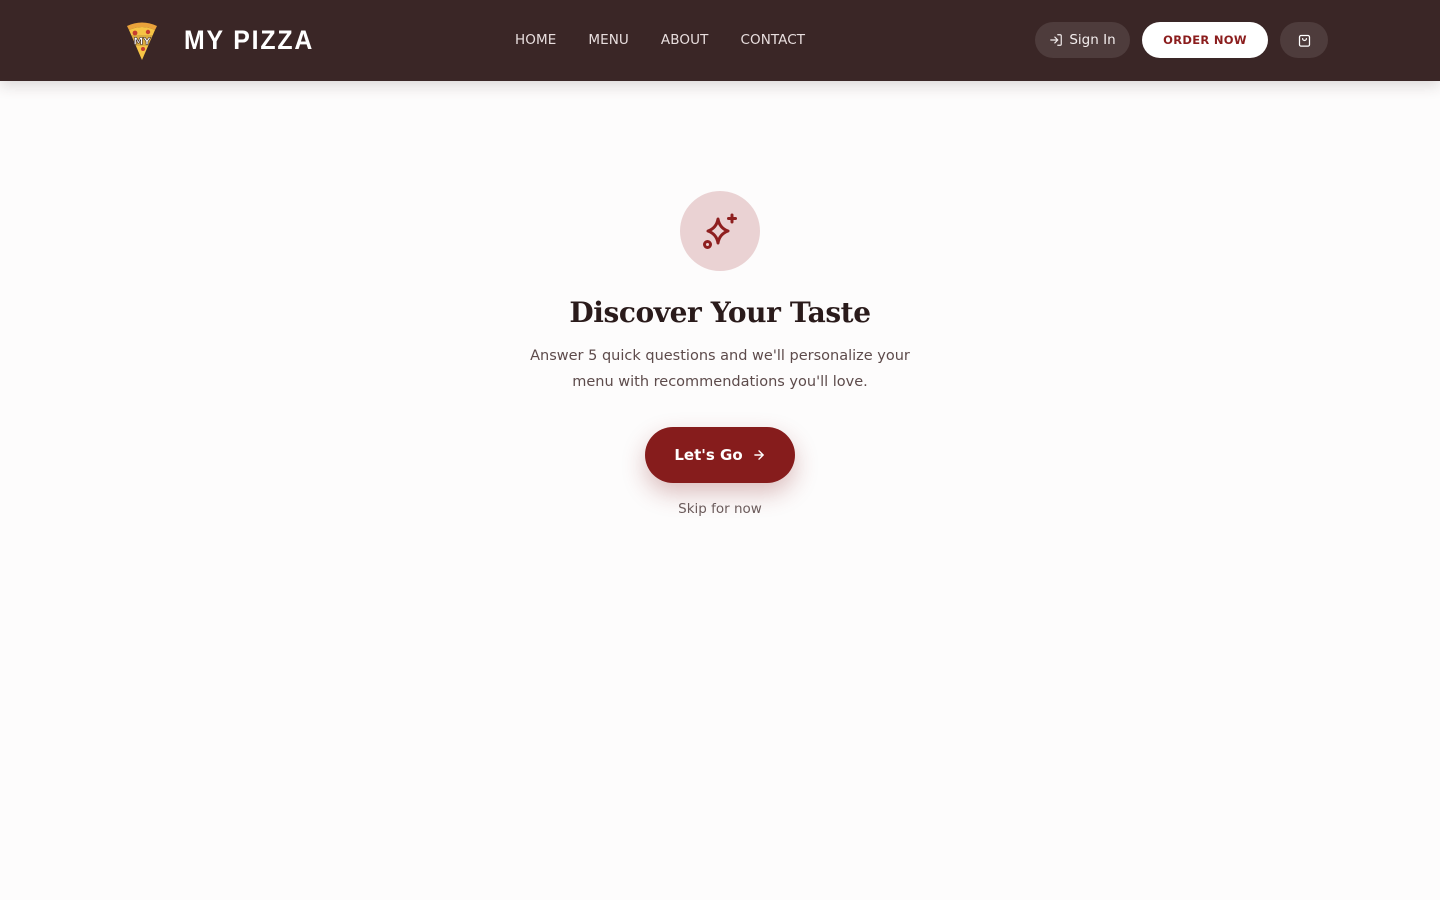  I want to click on shopping-bag-icon, so click(1304, 40).